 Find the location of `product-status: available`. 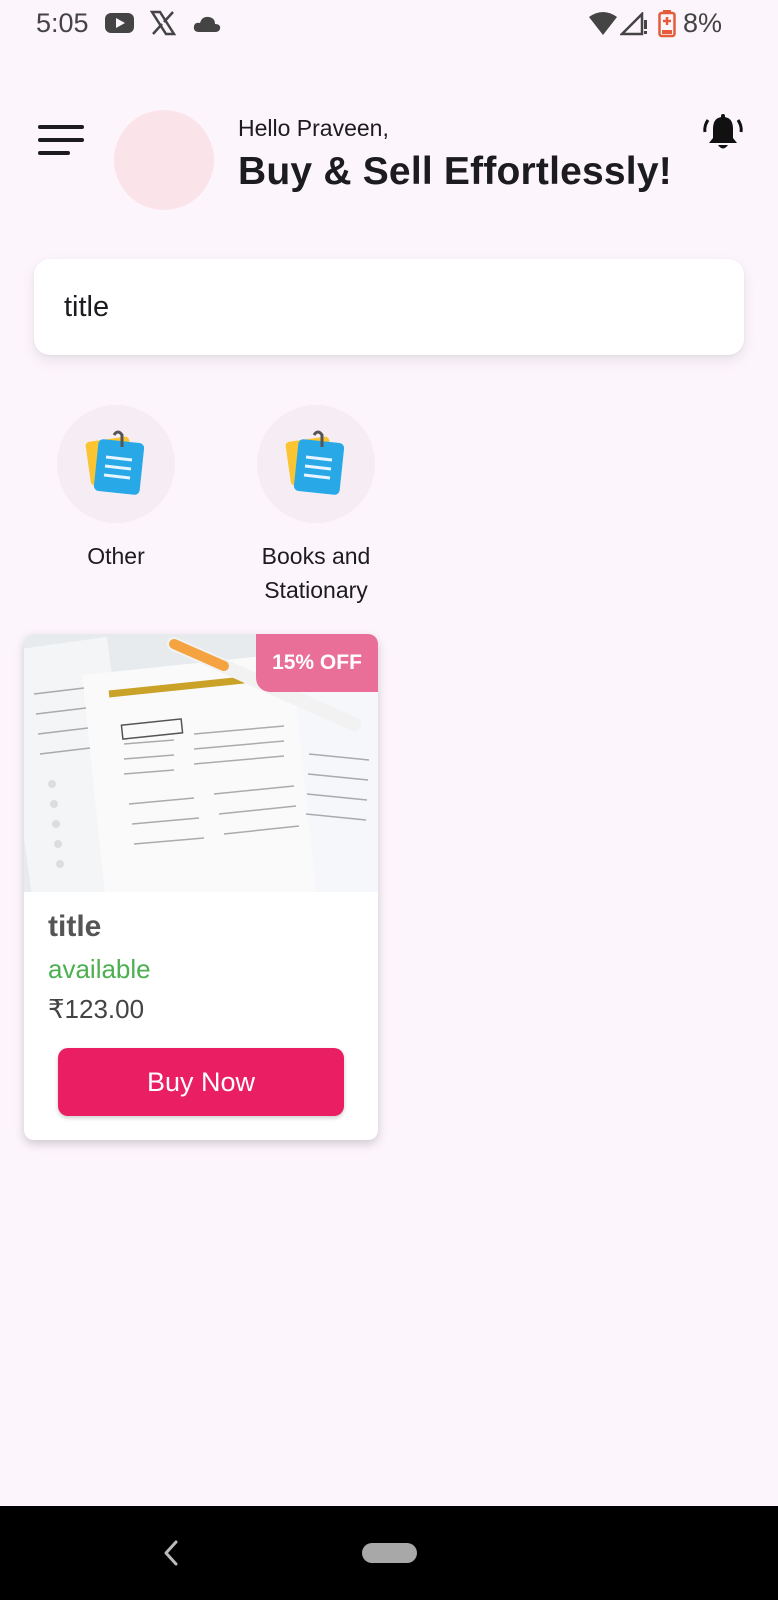

product-status: available is located at coordinates (99, 969).